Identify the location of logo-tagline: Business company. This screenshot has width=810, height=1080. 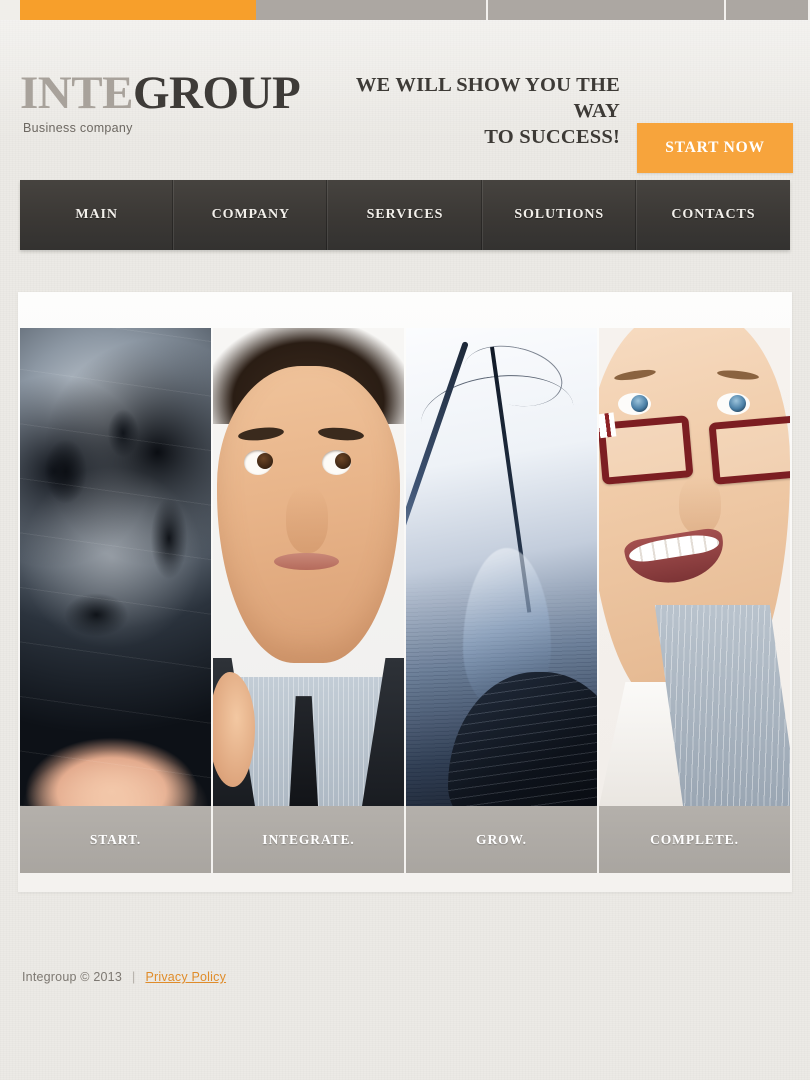
(78, 128).